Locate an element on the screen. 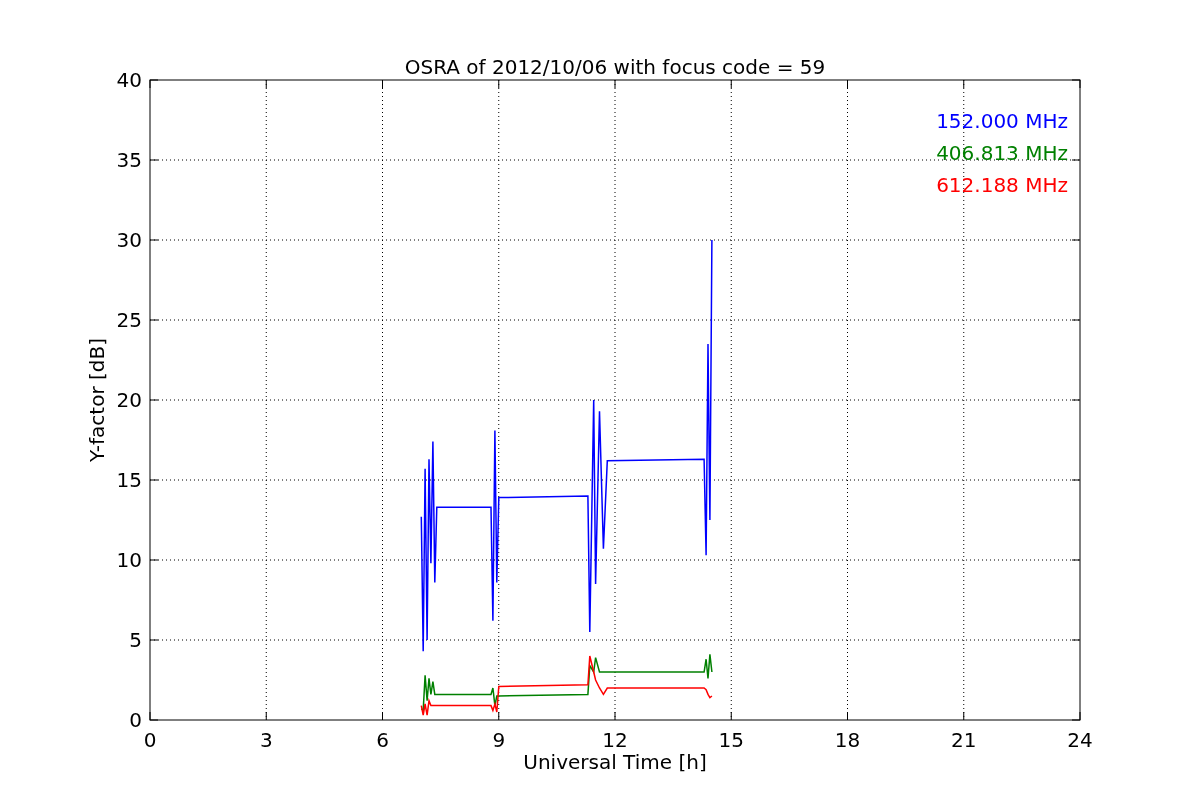  x-tick-label: 21 is located at coordinates (964, 740).